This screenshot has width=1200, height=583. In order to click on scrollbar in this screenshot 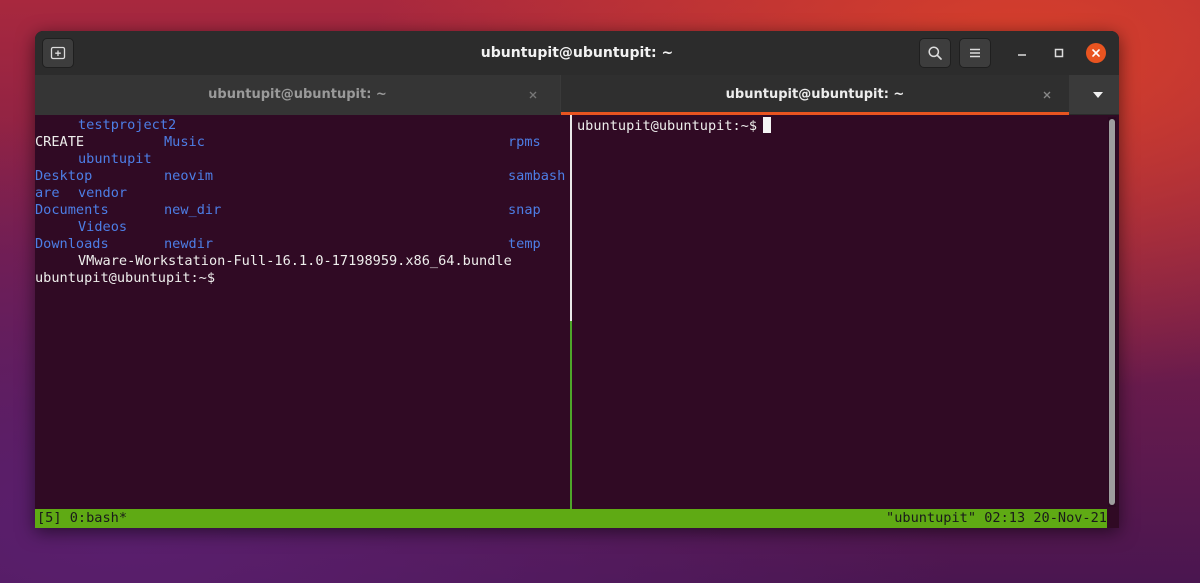, I will do `click(1112, 312)`.